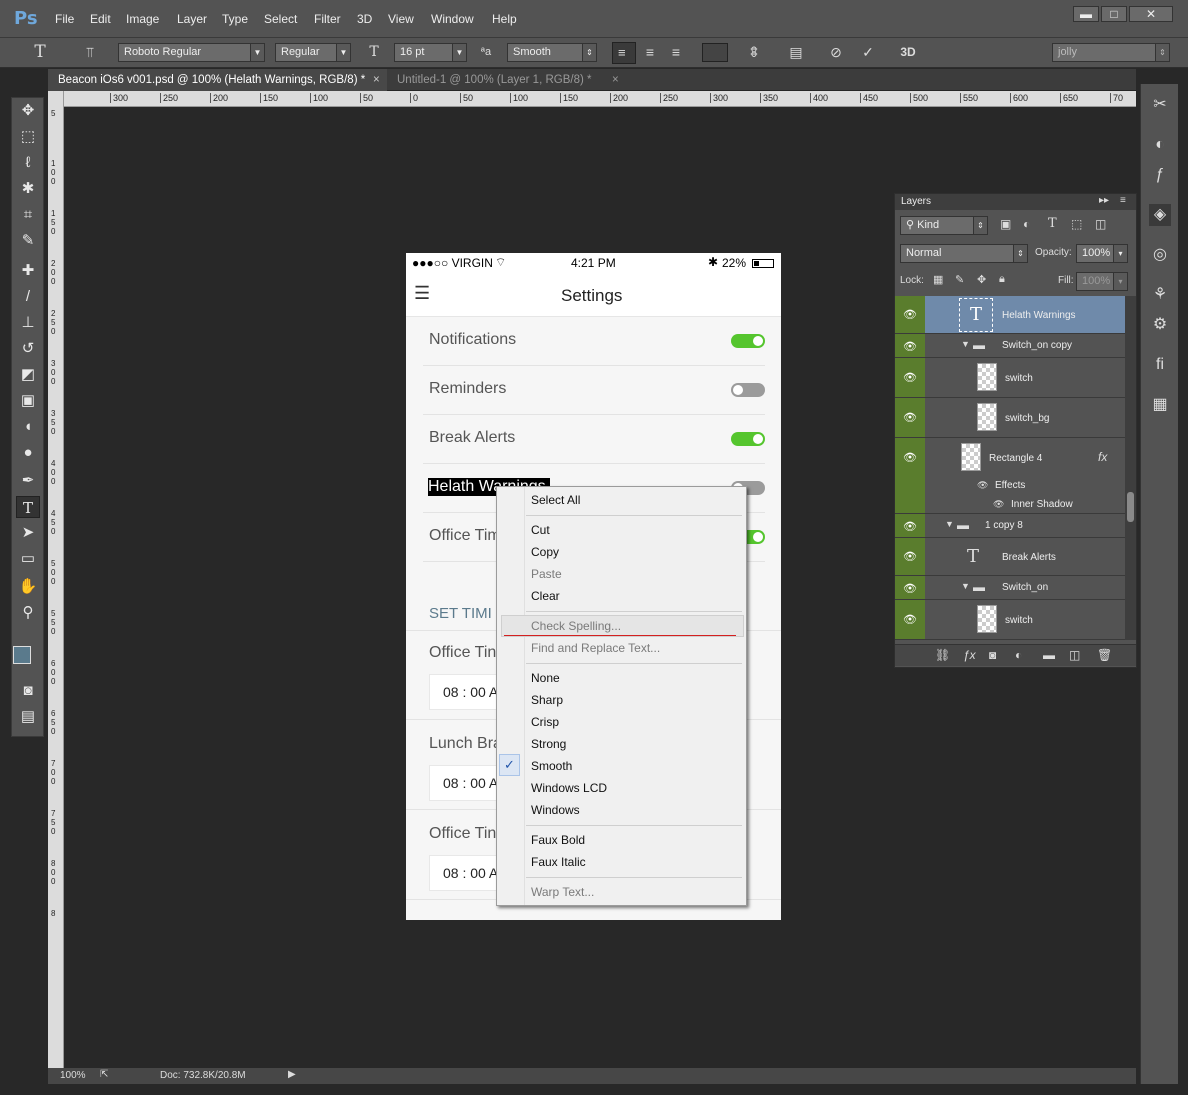 This screenshot has height=1095, width=1188. Describe the element at coordinates (547, 700) in the screenshot. I see `menu-item-aa-sharp: Sharp` at that location.